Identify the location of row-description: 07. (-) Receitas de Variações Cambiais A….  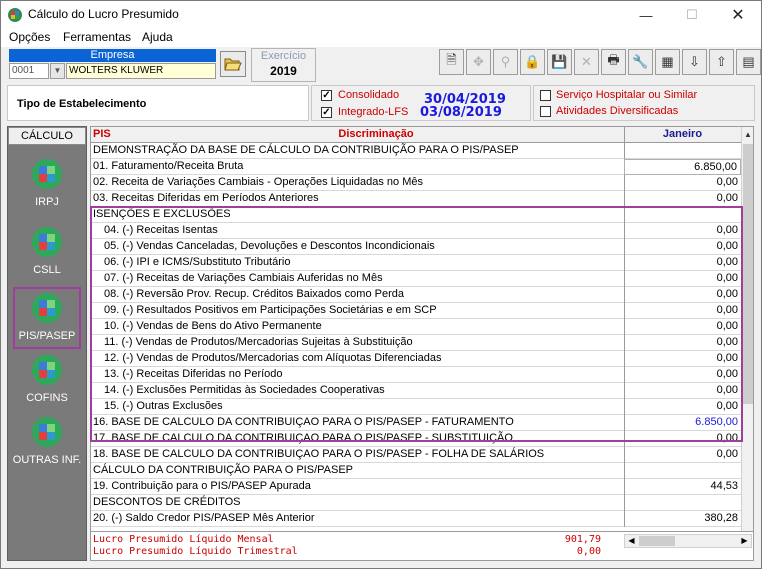
(243, 278).